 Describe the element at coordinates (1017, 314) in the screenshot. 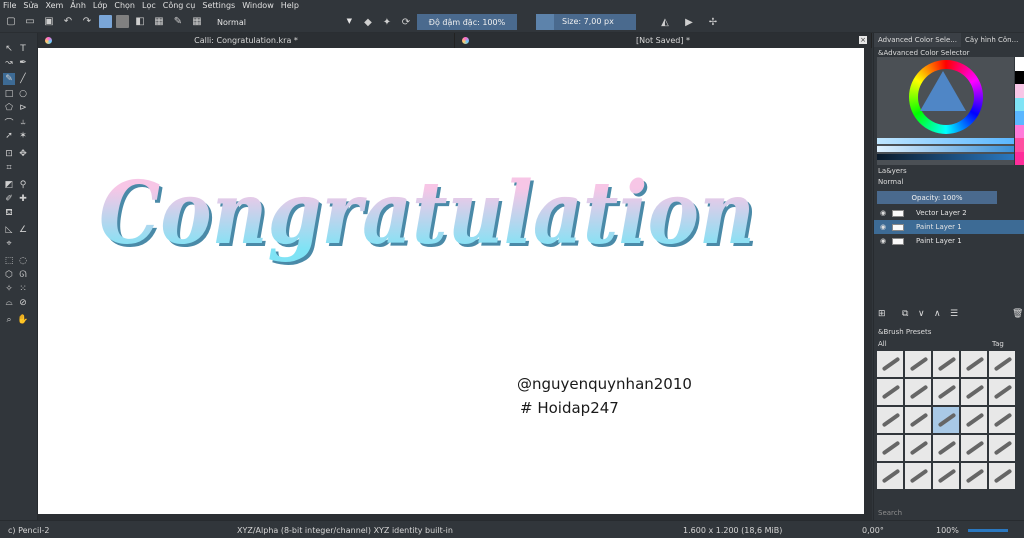

I see `delete-layer-icon: 🗑` at that location.